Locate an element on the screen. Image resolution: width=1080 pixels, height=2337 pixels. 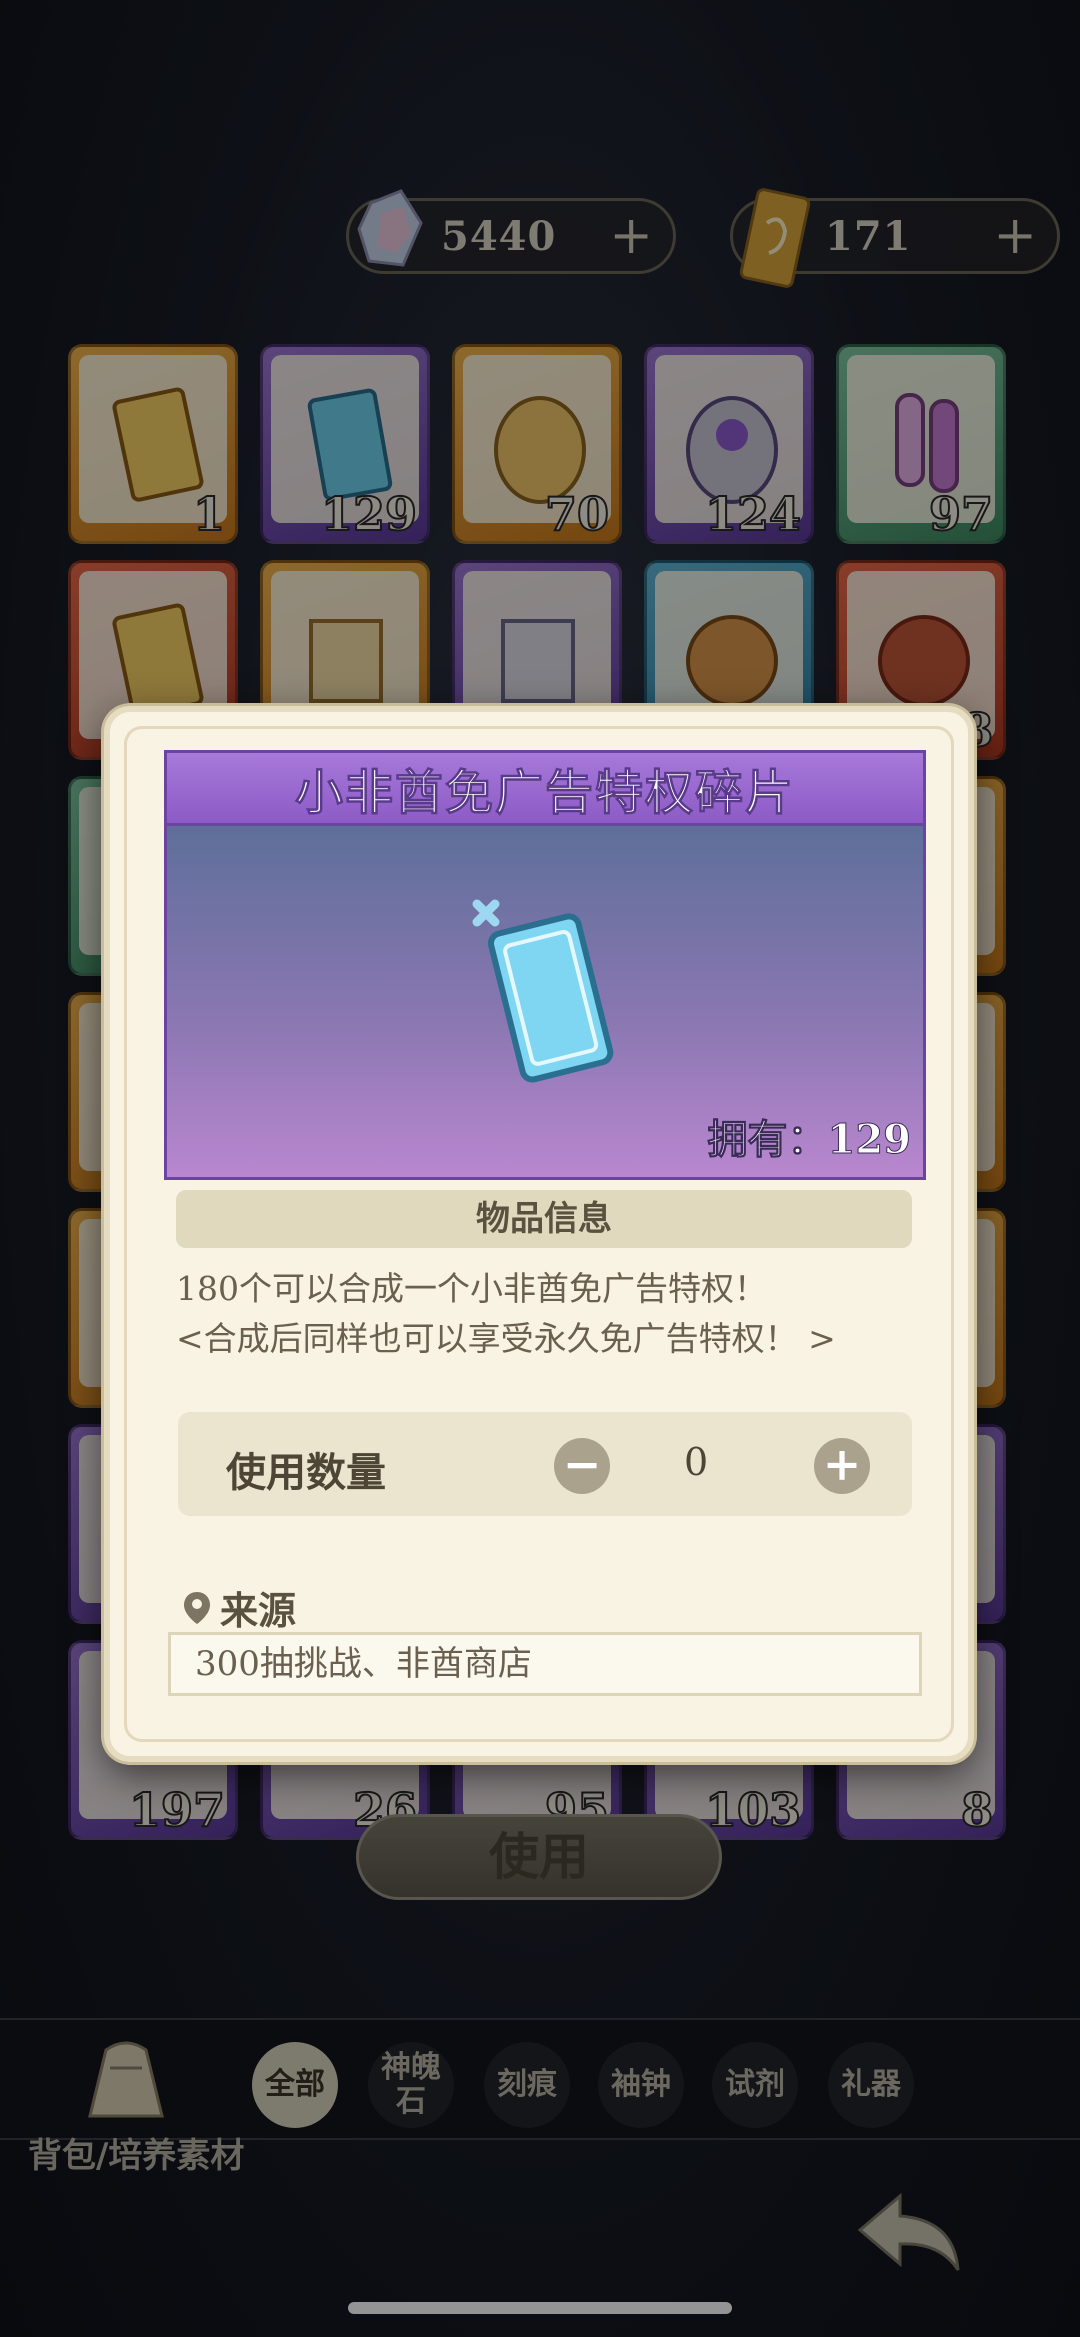
location-pin-icon is located at coordinates (197, 1607).